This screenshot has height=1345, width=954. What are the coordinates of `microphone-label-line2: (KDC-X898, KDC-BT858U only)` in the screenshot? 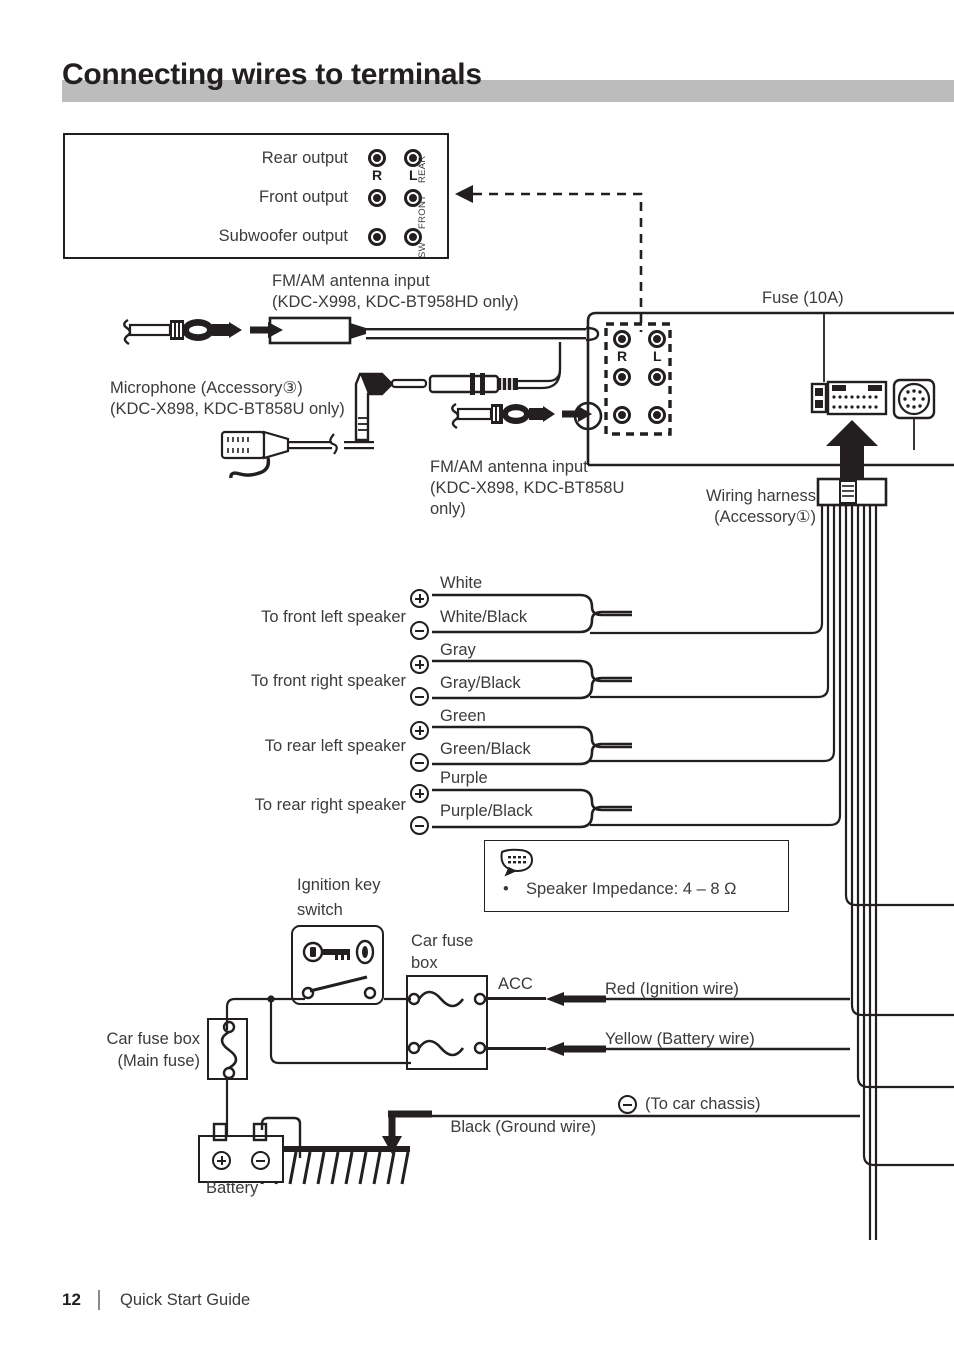 It's located at (227, 409).